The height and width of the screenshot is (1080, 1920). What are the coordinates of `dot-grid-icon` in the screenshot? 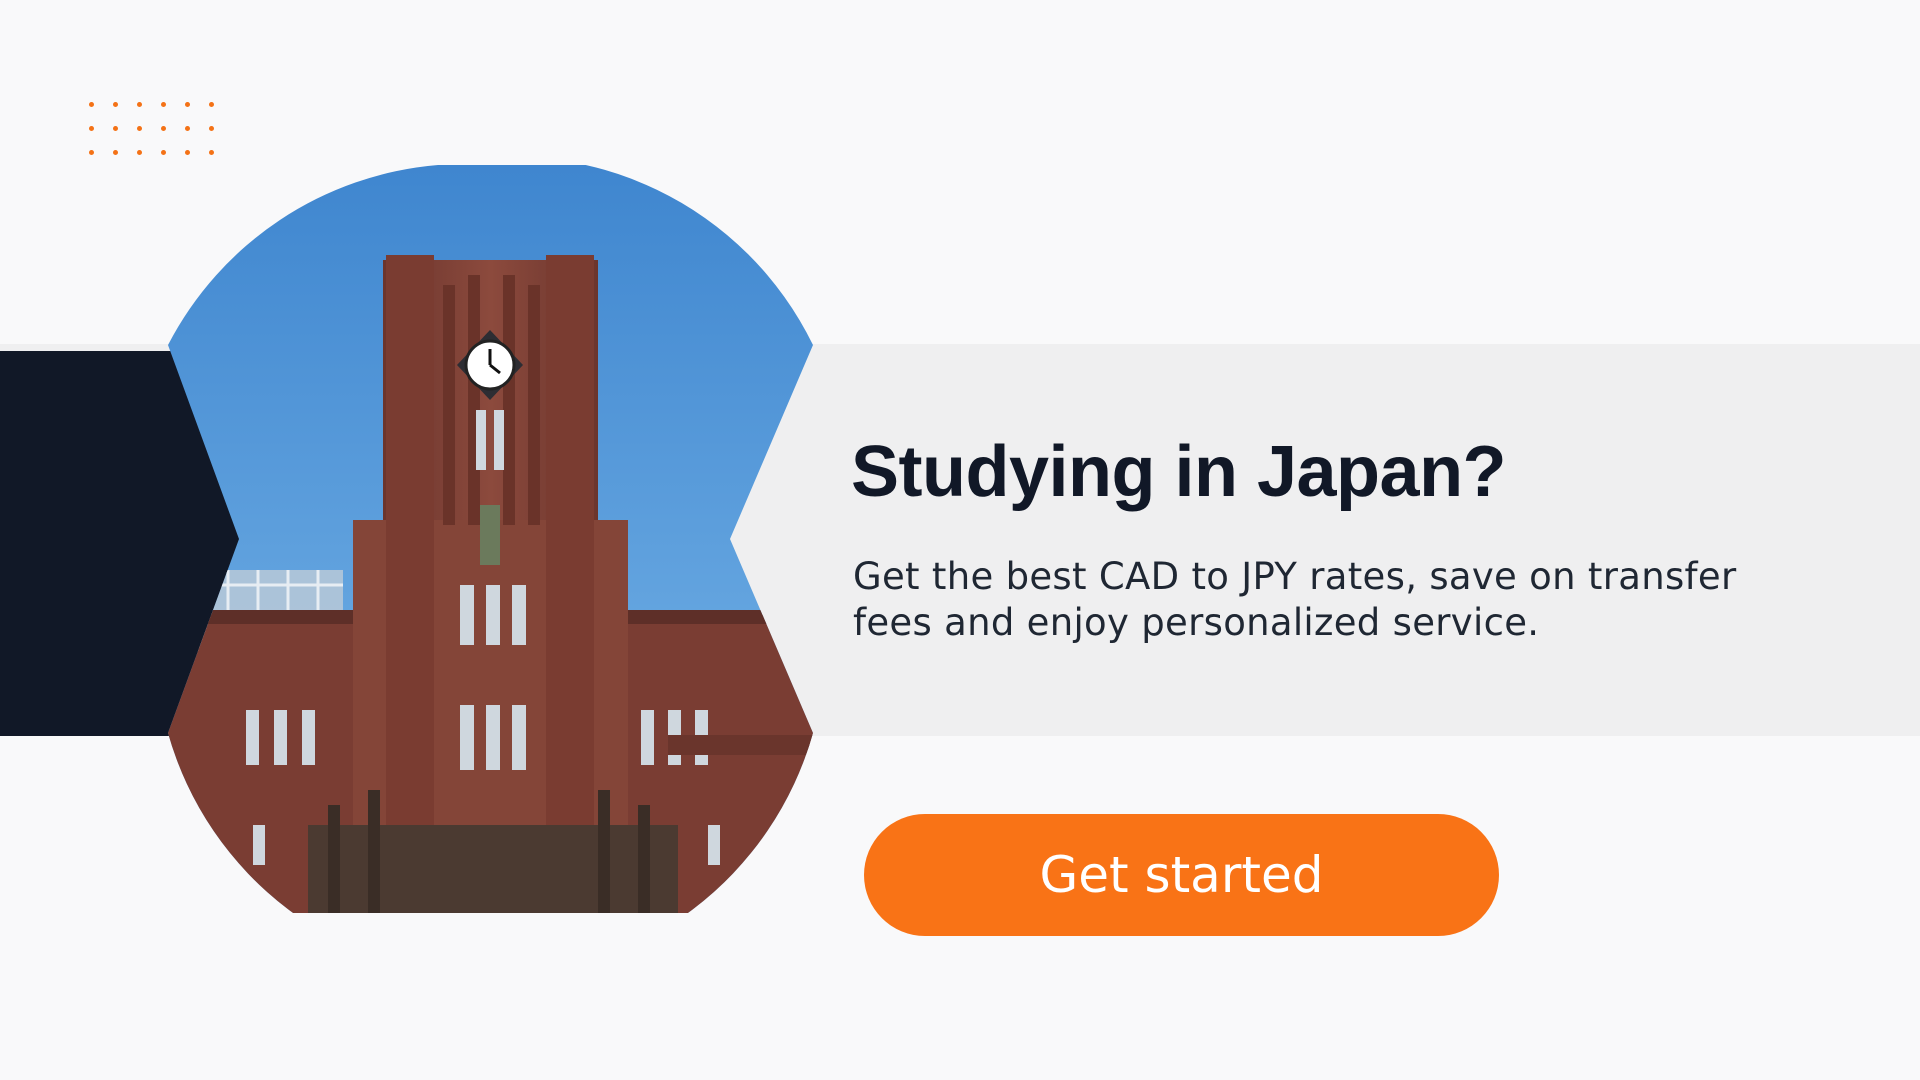 It's located at (159, 132).